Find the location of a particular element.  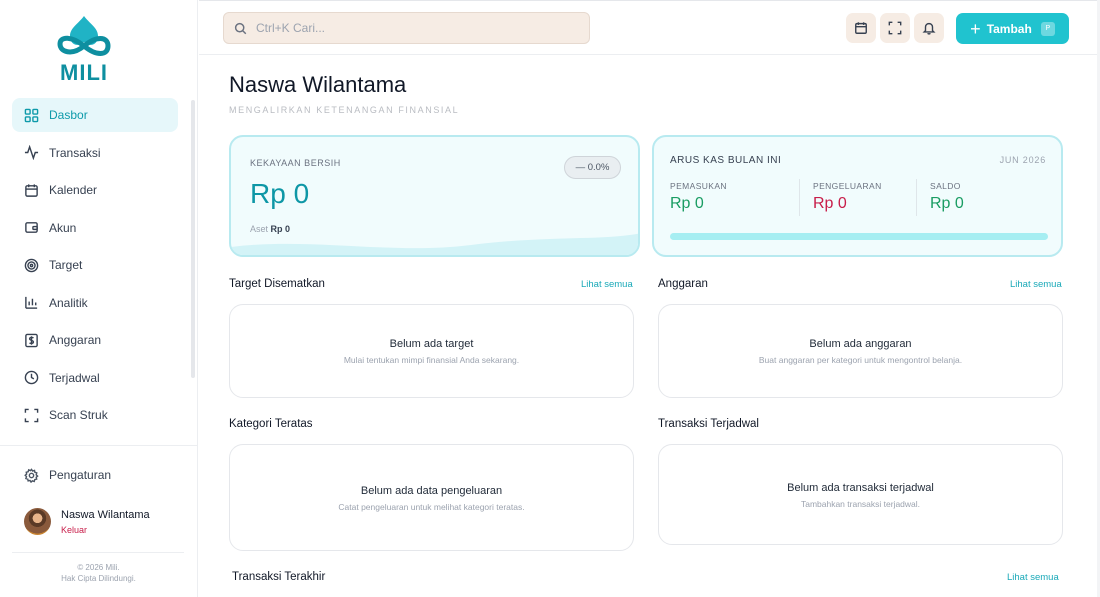

gear-icon is located at coordinates (31, 475).